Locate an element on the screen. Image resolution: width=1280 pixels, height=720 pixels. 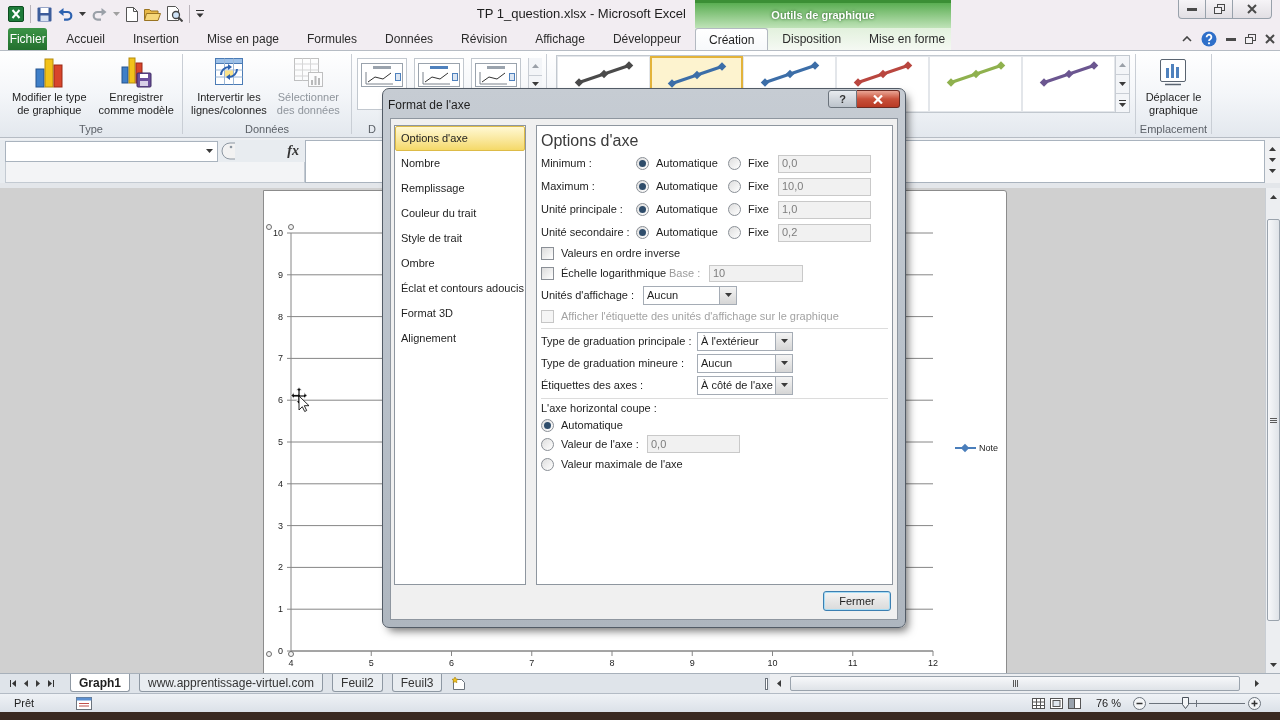
category-item: Nombre is located at coordinates (460, 163).